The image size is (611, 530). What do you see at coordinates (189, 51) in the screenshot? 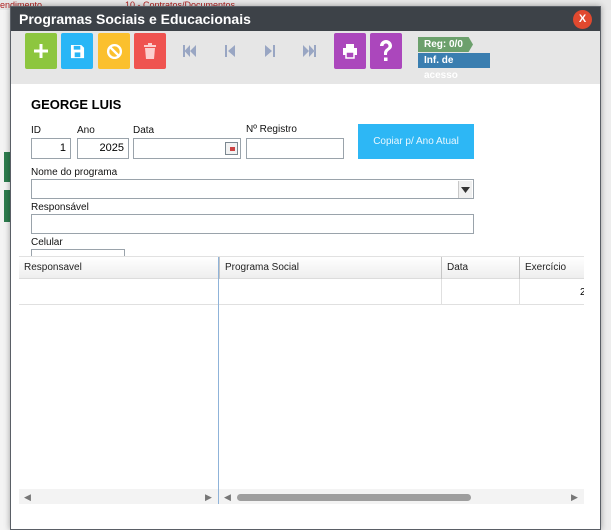
I see `first-icon` at bounding box center [189, 51].